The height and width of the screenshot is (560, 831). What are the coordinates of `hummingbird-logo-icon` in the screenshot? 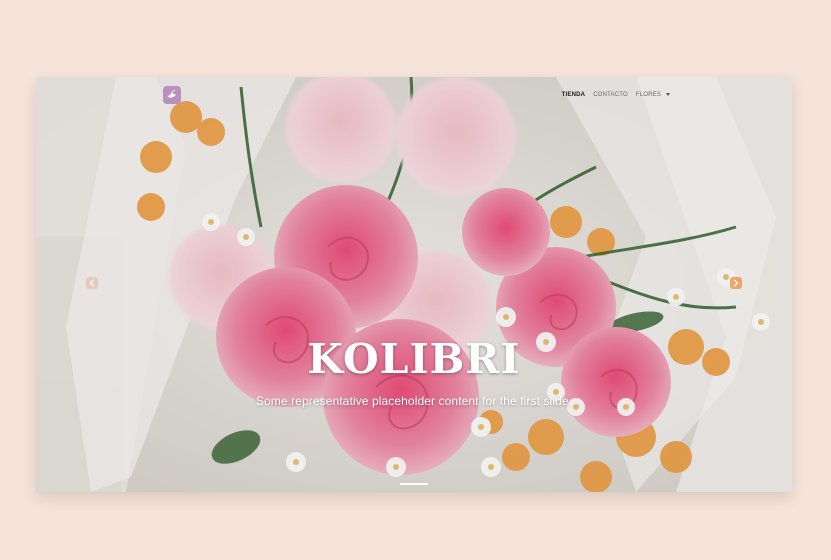 It's located at (172, 95).